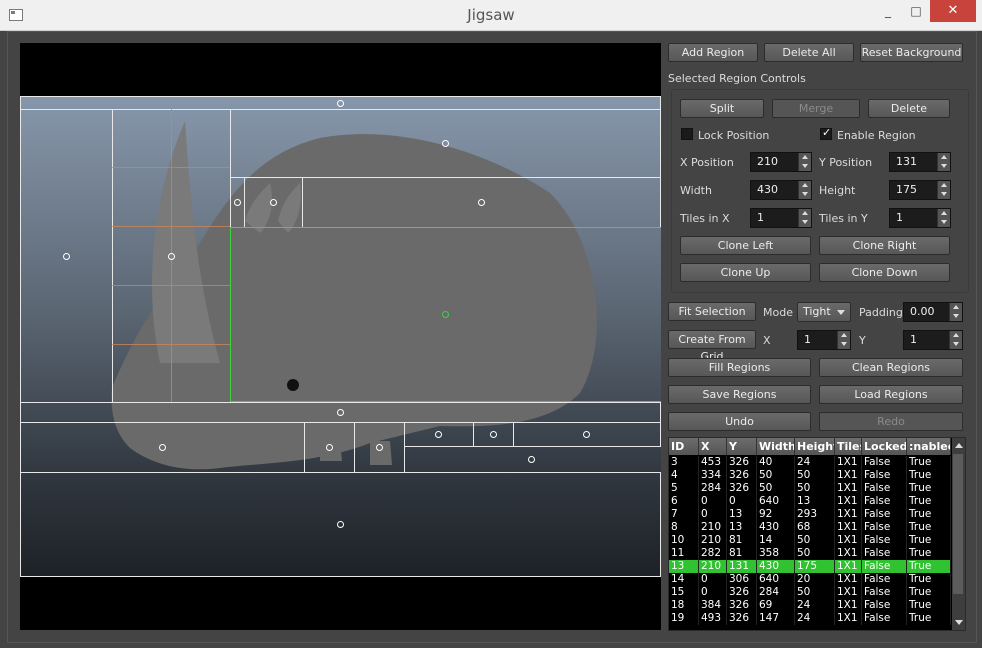  What do you see at coordinates (739, 394) in the screenshot?
I see `save-regions-button: Save Regions` at bounding box center [739, 394].